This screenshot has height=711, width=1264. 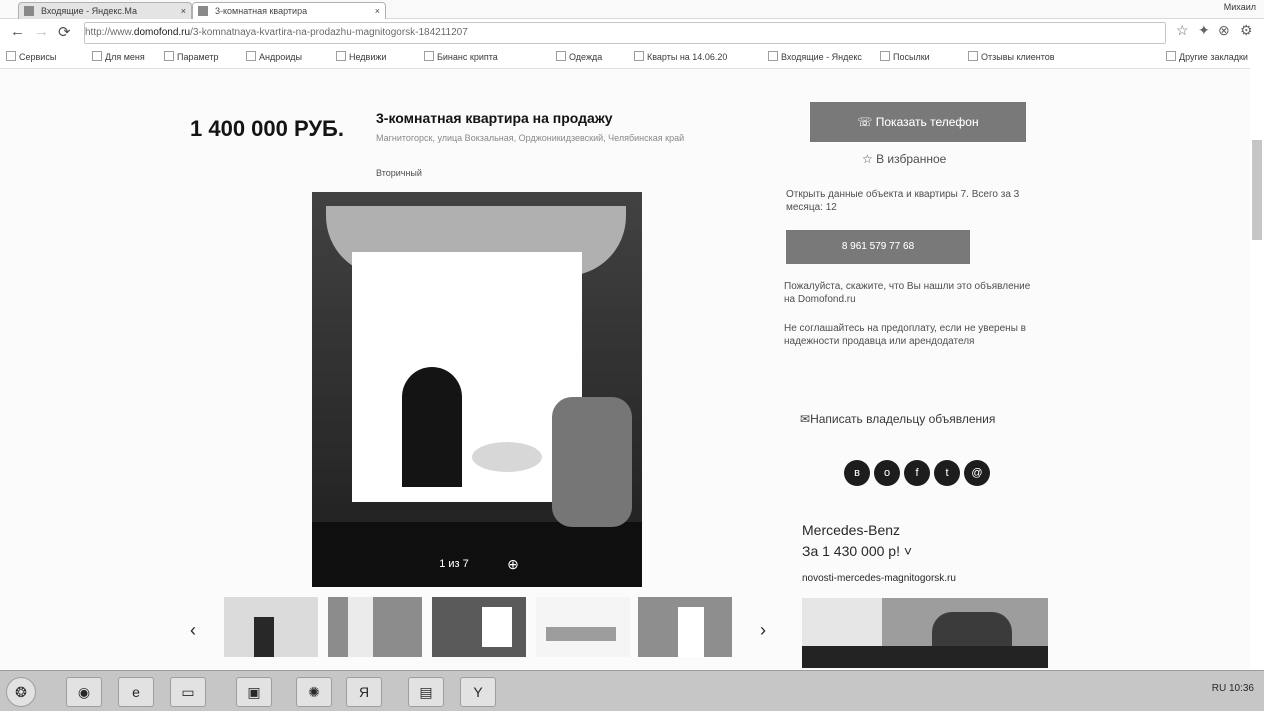 What do you see at coordinates (918, 122) in the screenshot?
I see `show-phone-button: ☏ Показать телефон` at bounding box center [918, 122].